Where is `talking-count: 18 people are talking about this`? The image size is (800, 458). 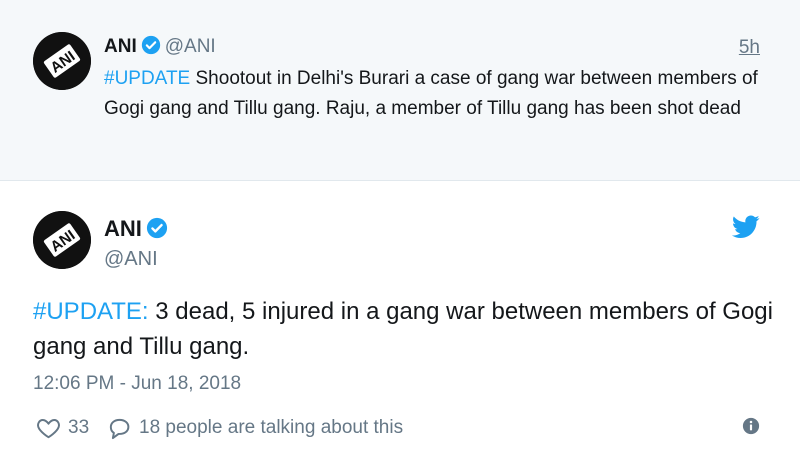 talking-count: 18 people are talking about this is located at coordinates (271, 427).